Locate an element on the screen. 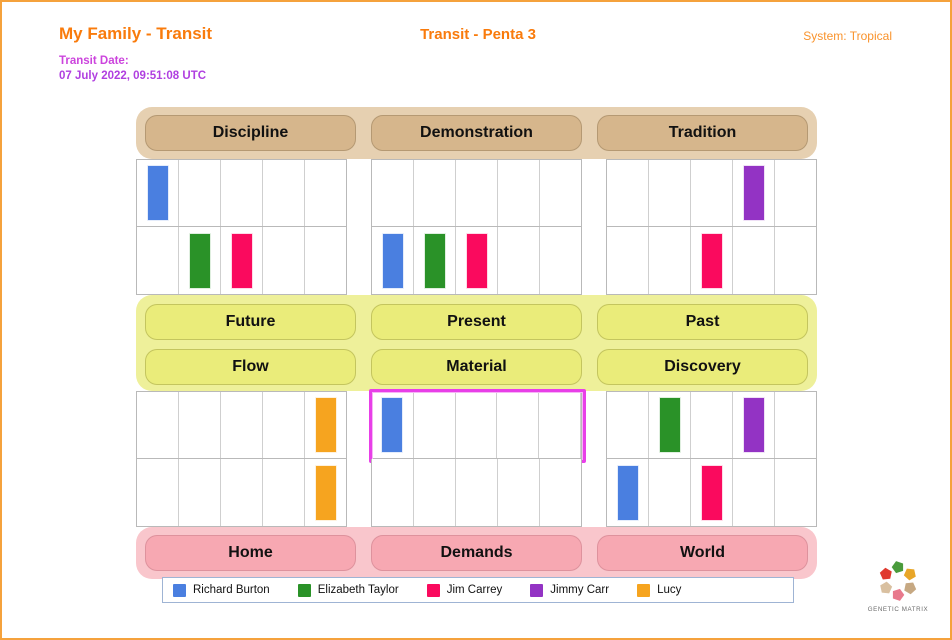 Image resolution: width=952 pixels, height=640 pixels. legend-item: Elizabeth Taylor is located at coordinates (348, 590).